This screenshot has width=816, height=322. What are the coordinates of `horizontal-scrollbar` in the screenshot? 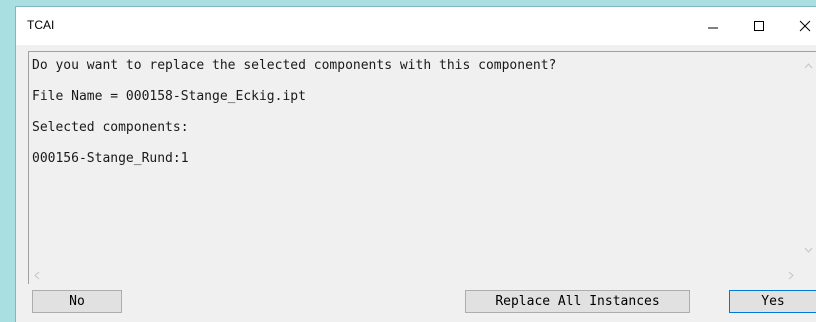 It's located at (415, 275).